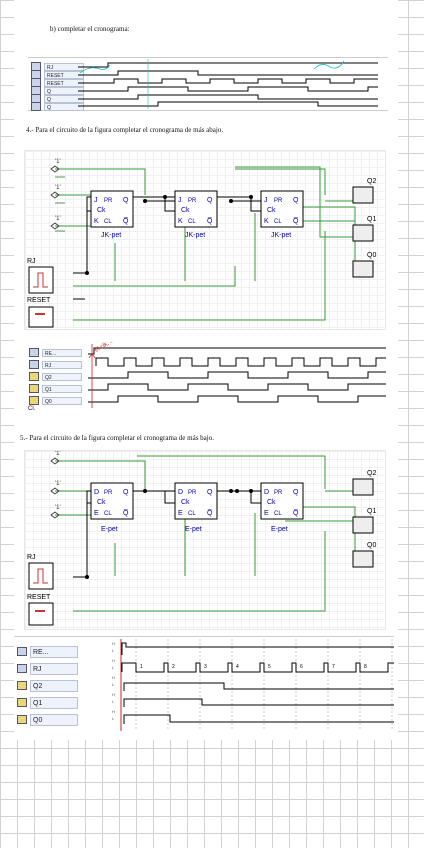 The height and width of the screenshot is (848, 424). I want to click on clock-number-label: 8, so click(365, 667).